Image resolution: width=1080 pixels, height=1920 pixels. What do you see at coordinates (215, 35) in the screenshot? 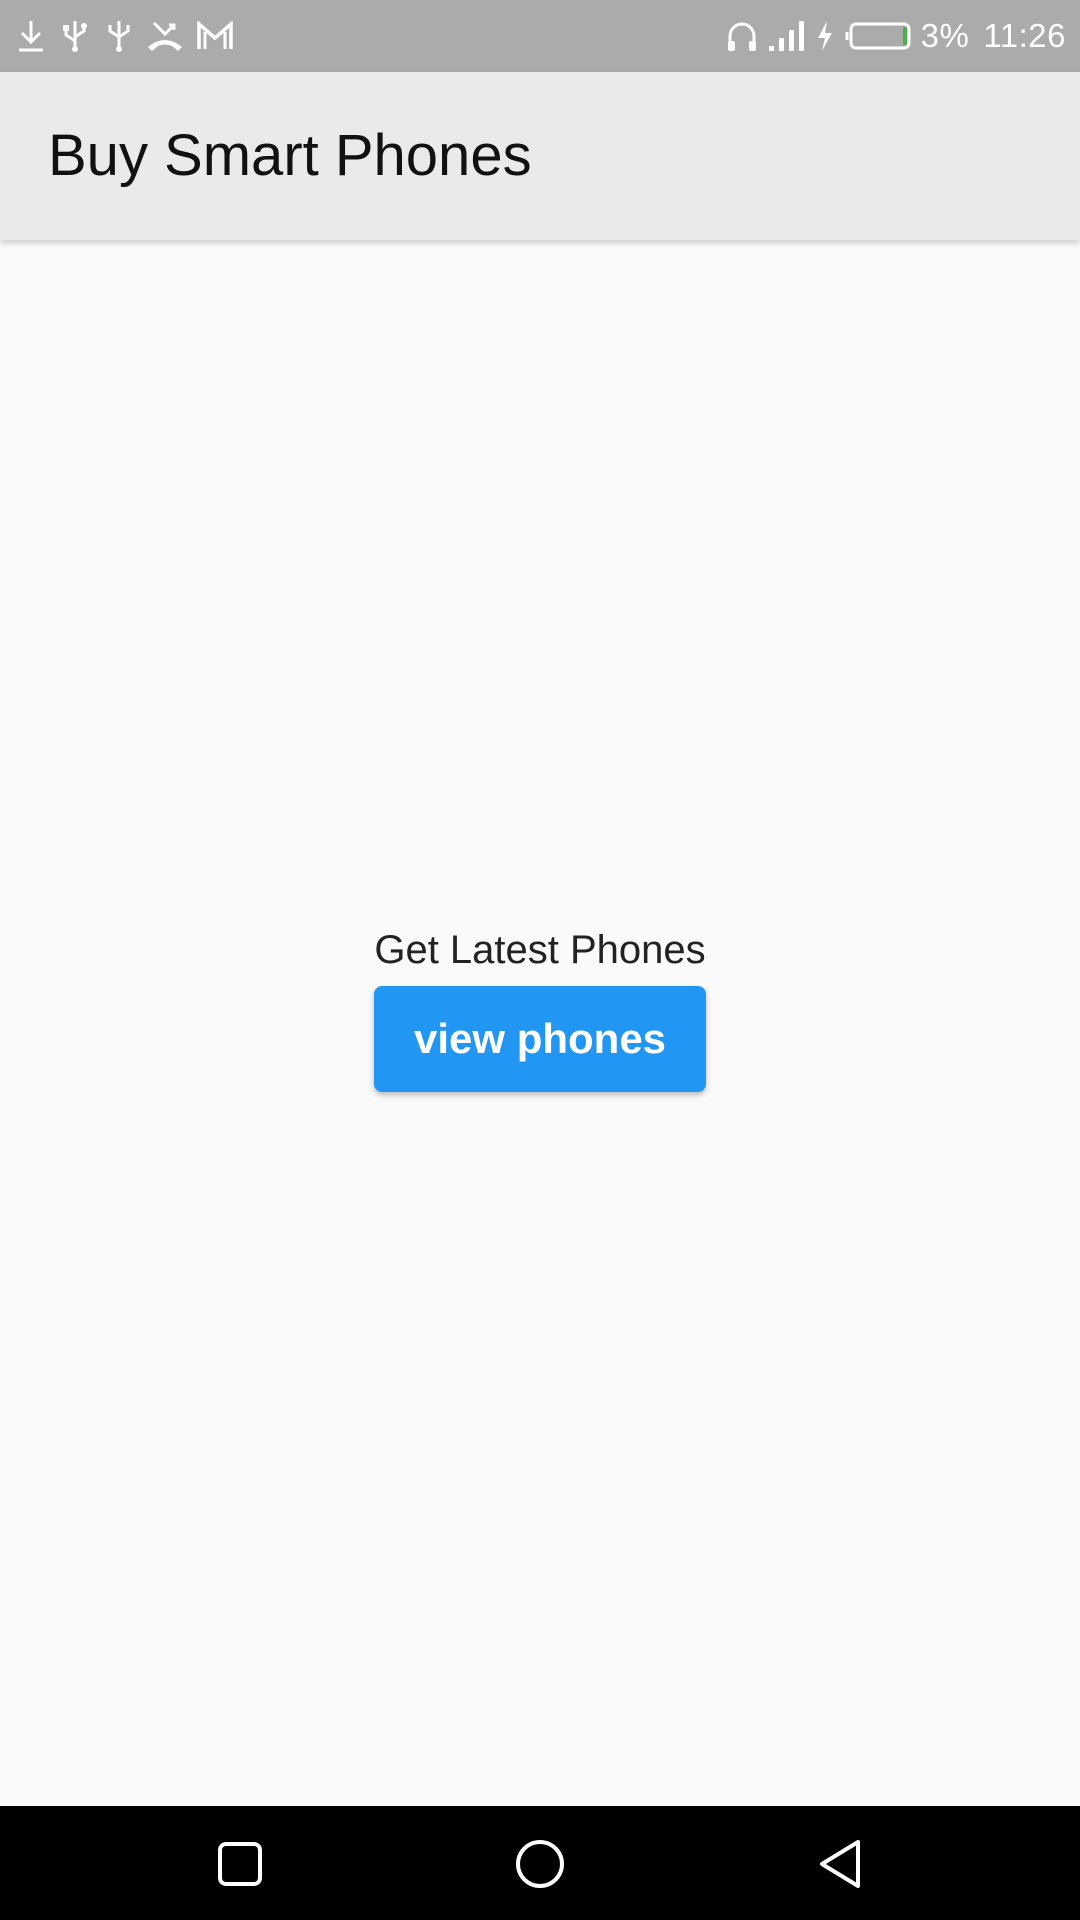
I see `gmail-icon` at bounding box center [215, 35].